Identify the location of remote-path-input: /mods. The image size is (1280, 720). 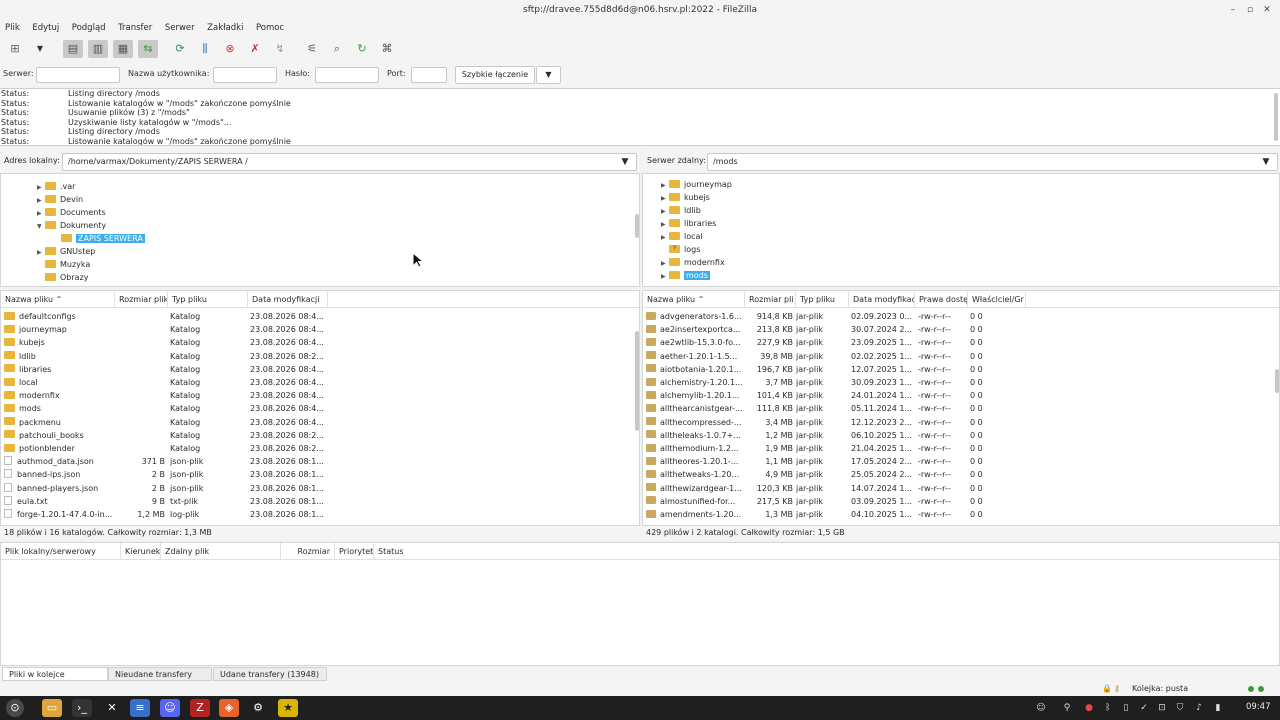
(992, 162).